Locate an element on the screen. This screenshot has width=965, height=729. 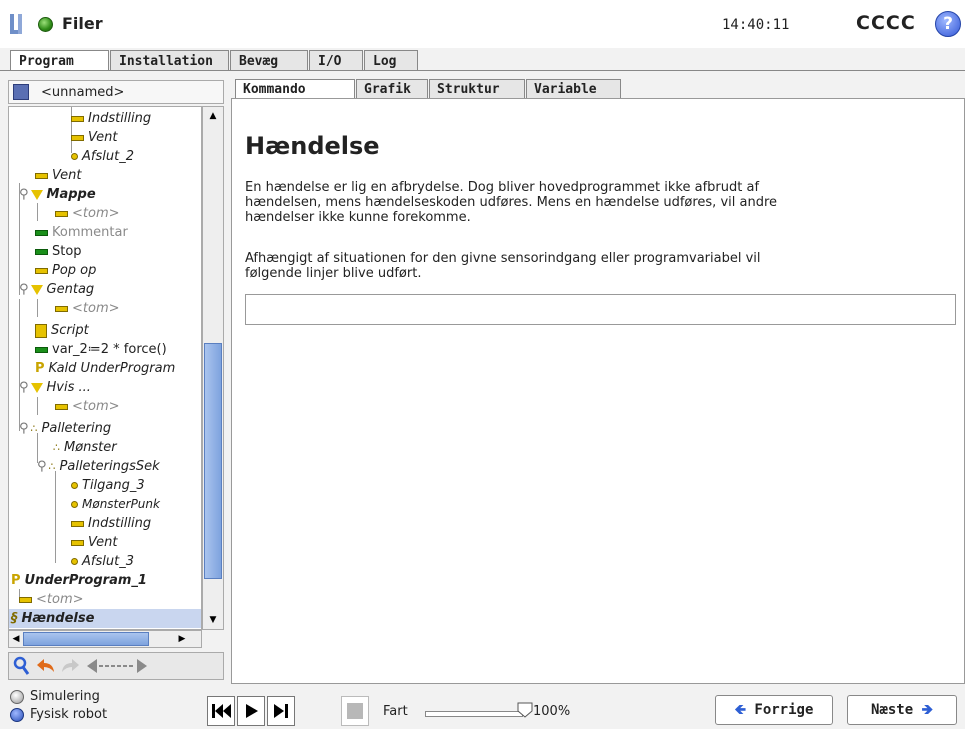
next-button: Næste 🡺 is located at coordinates (902, 710).